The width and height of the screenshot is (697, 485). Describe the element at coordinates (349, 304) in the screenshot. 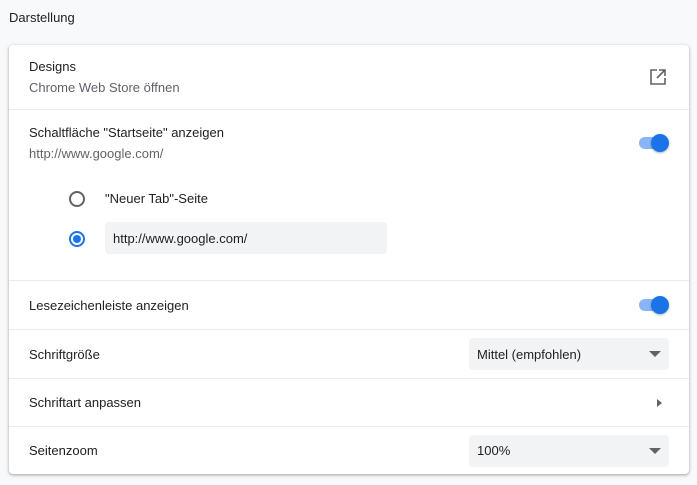

I see `bookmarks-bar-row: Lesezeichenleiste anzeigen` at that location.